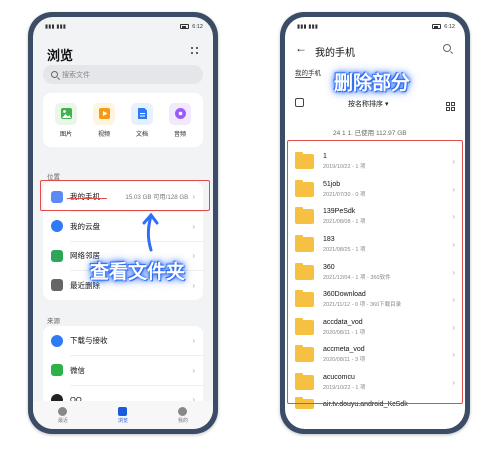 The height and width of the screenshot is (451, 499). Describe the element at coordinates (57, 226) in the screenshot. I see `cloud-icon` at that location.